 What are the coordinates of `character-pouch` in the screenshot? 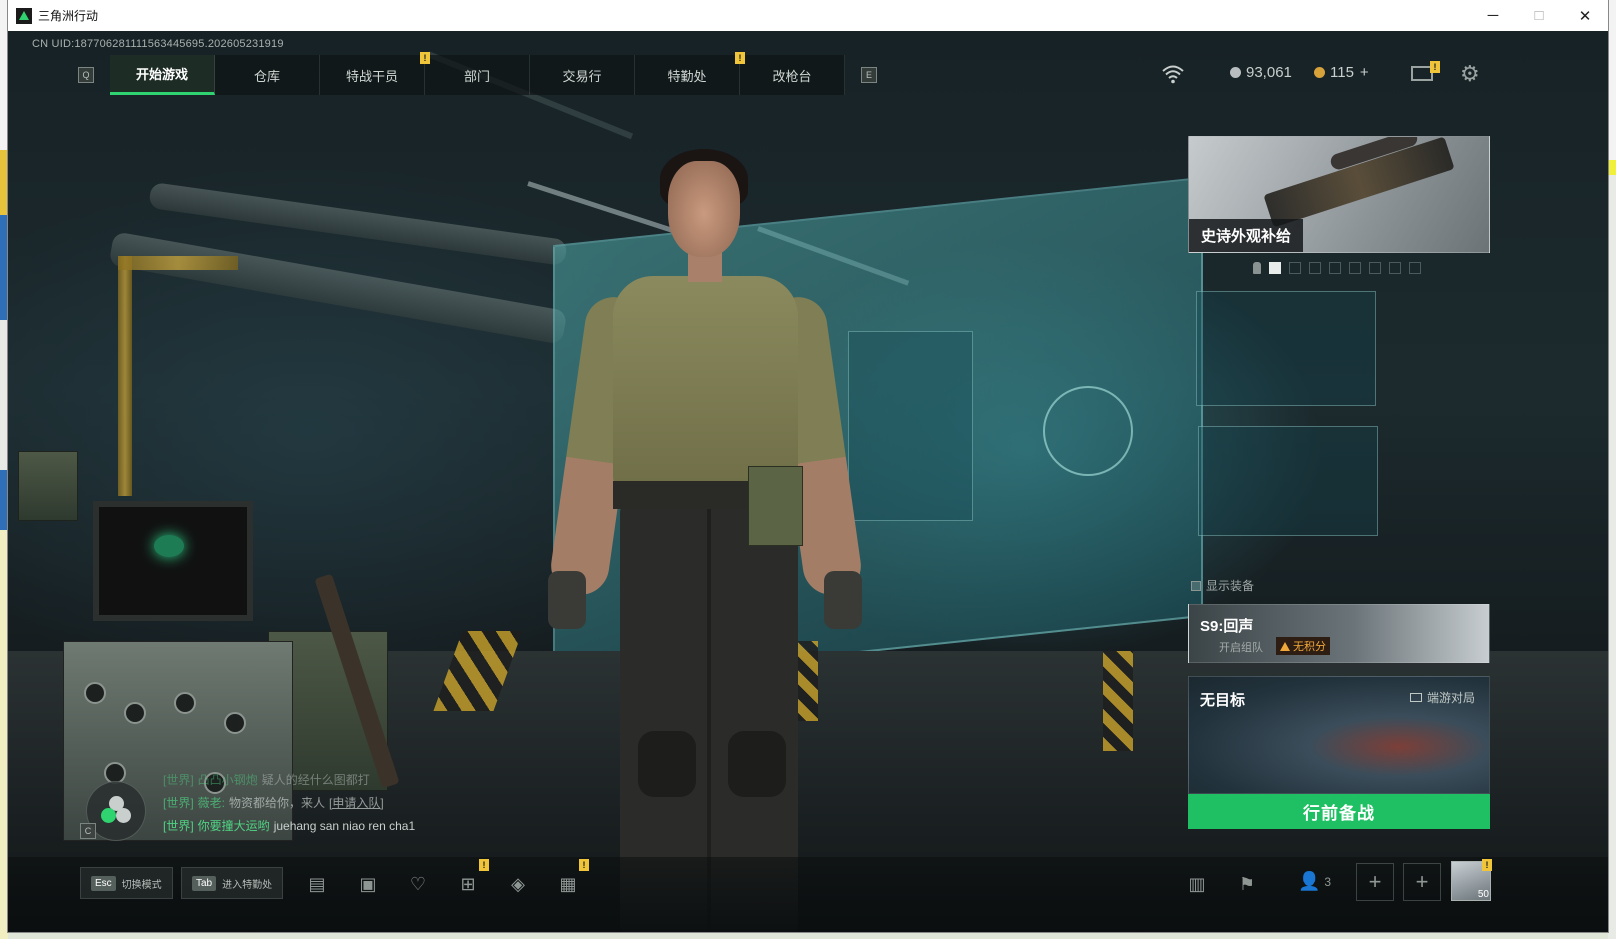 It's located at (775, 506).